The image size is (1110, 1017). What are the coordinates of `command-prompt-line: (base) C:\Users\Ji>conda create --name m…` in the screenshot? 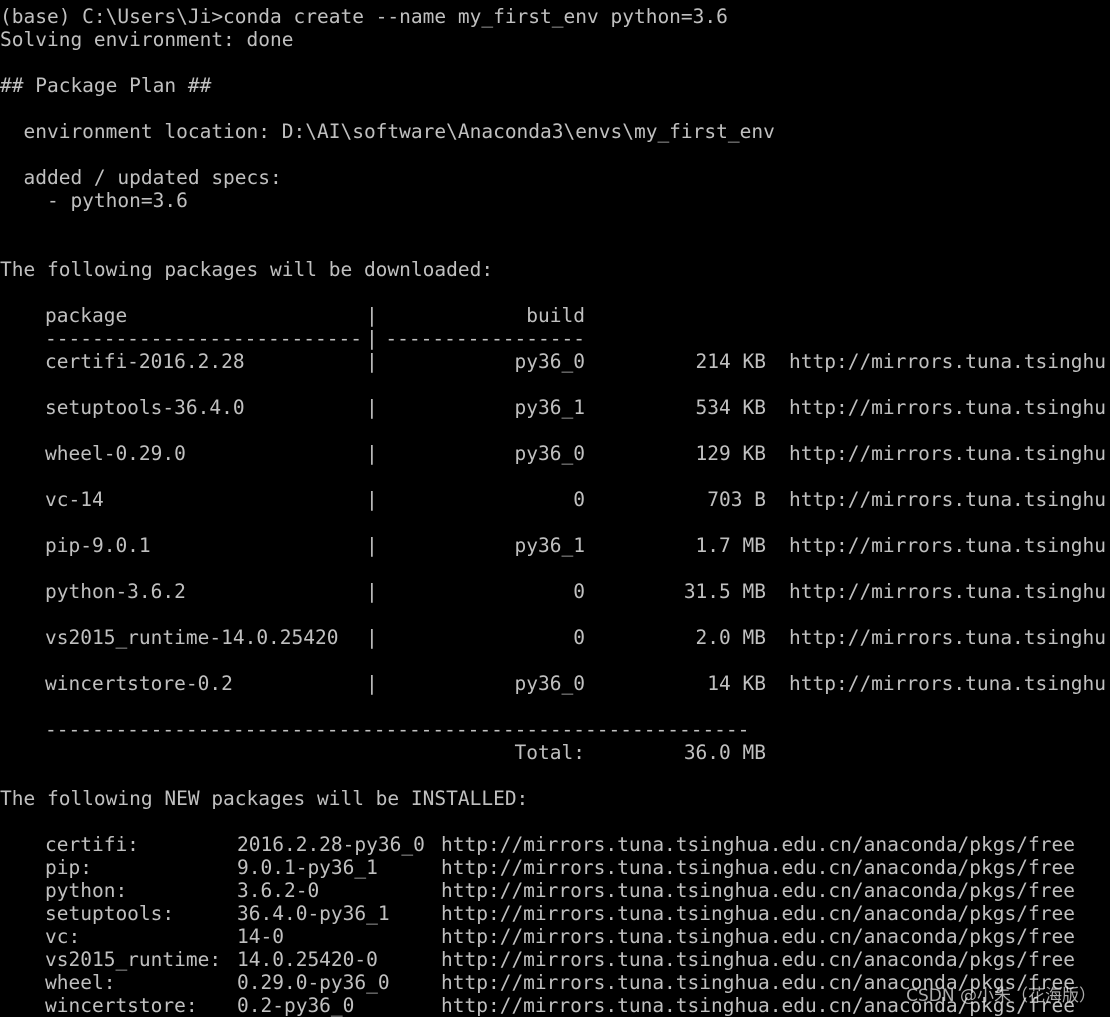 It's located at (364, 16).